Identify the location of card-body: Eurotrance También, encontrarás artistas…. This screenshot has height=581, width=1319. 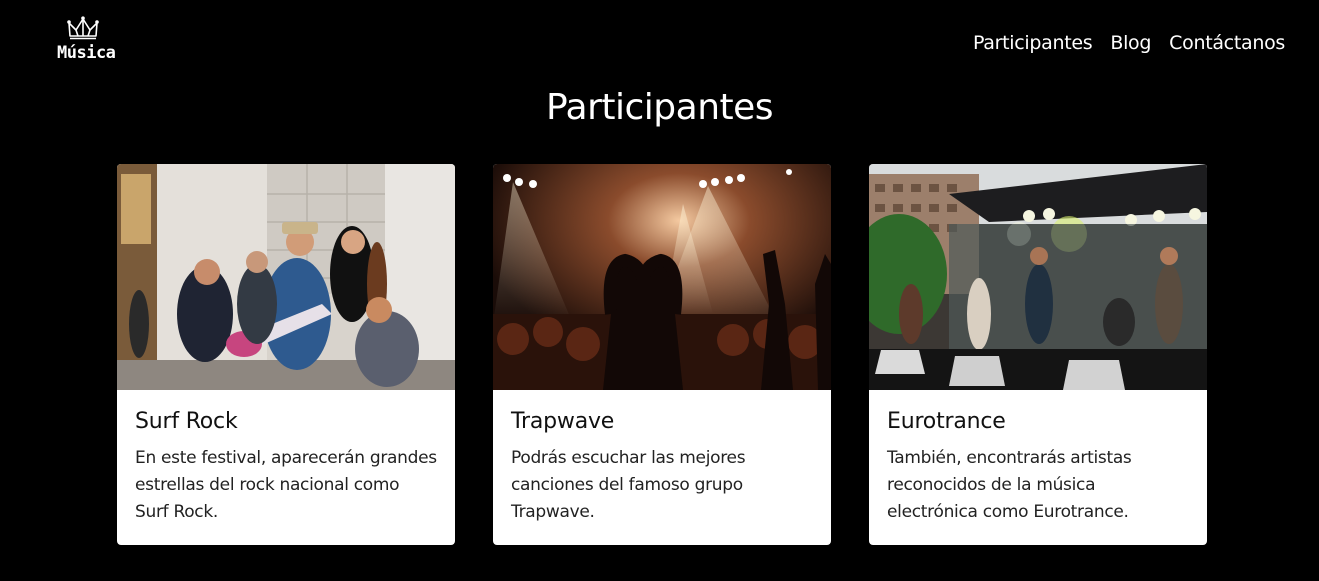
(1038, 458).